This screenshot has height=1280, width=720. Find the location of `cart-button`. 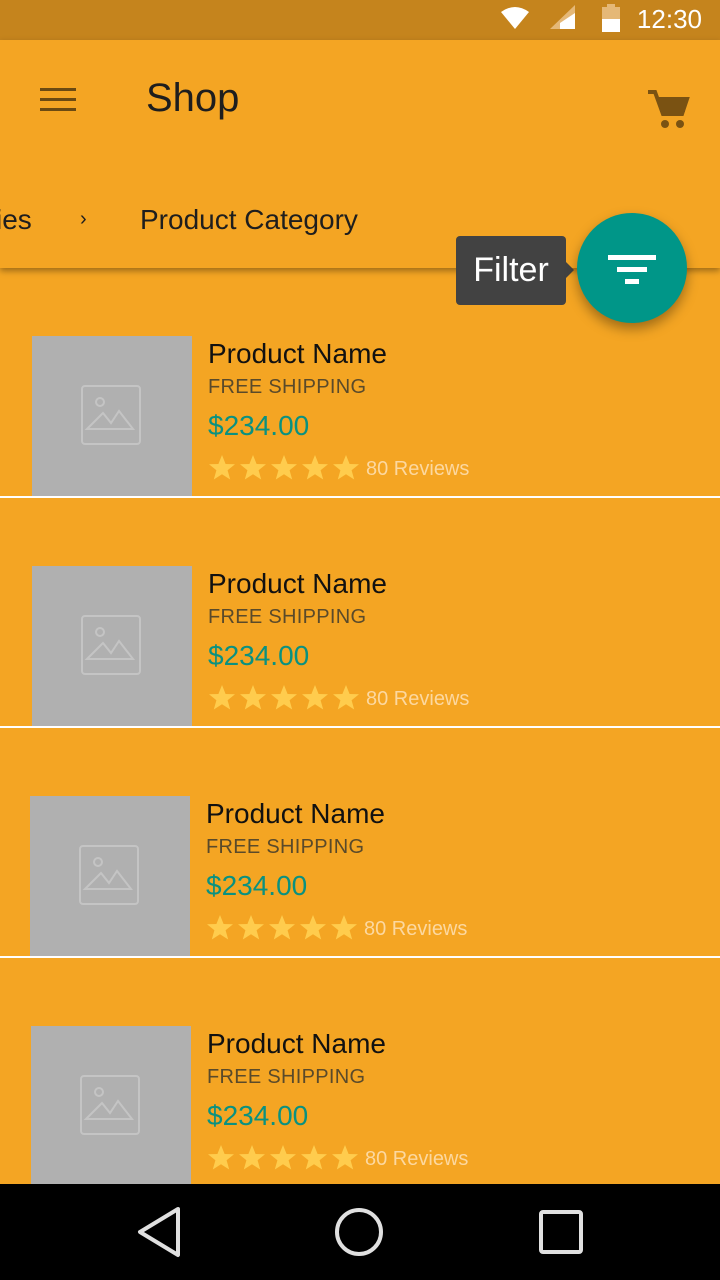

cart-button is located at coordinates (668, 108).